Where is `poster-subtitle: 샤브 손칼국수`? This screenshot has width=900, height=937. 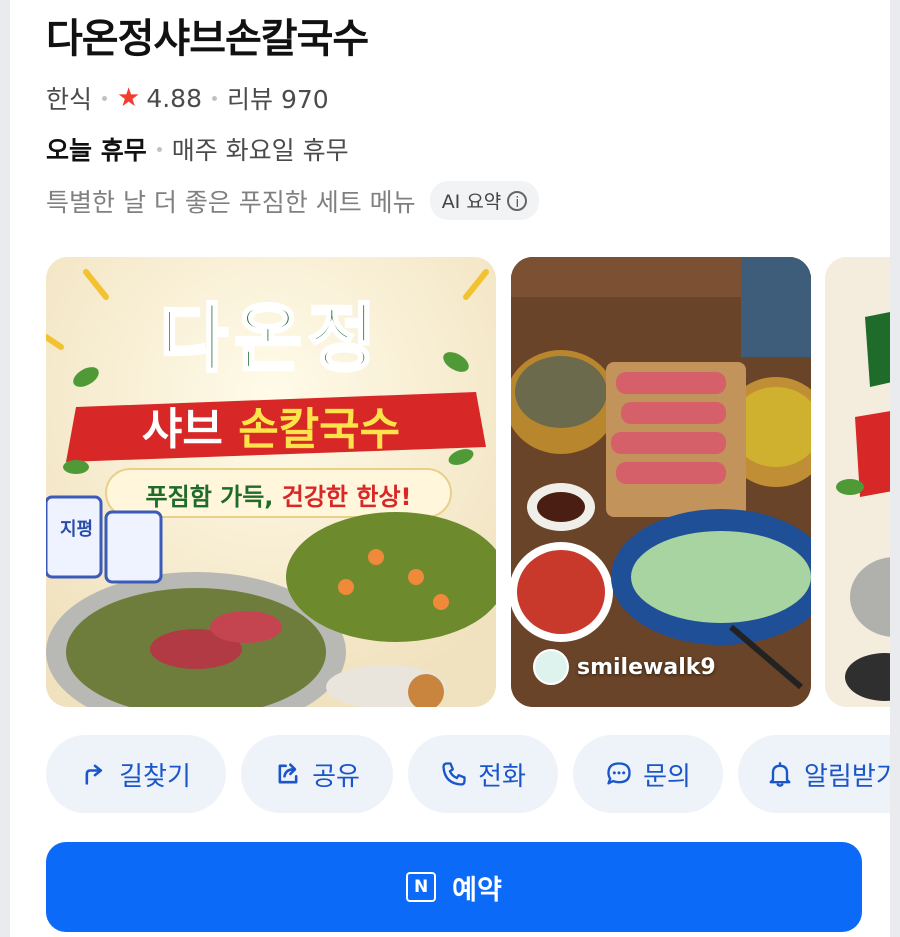
poster-subtitle: 샤브 손칼국수 is located at coordinates (271, 425).